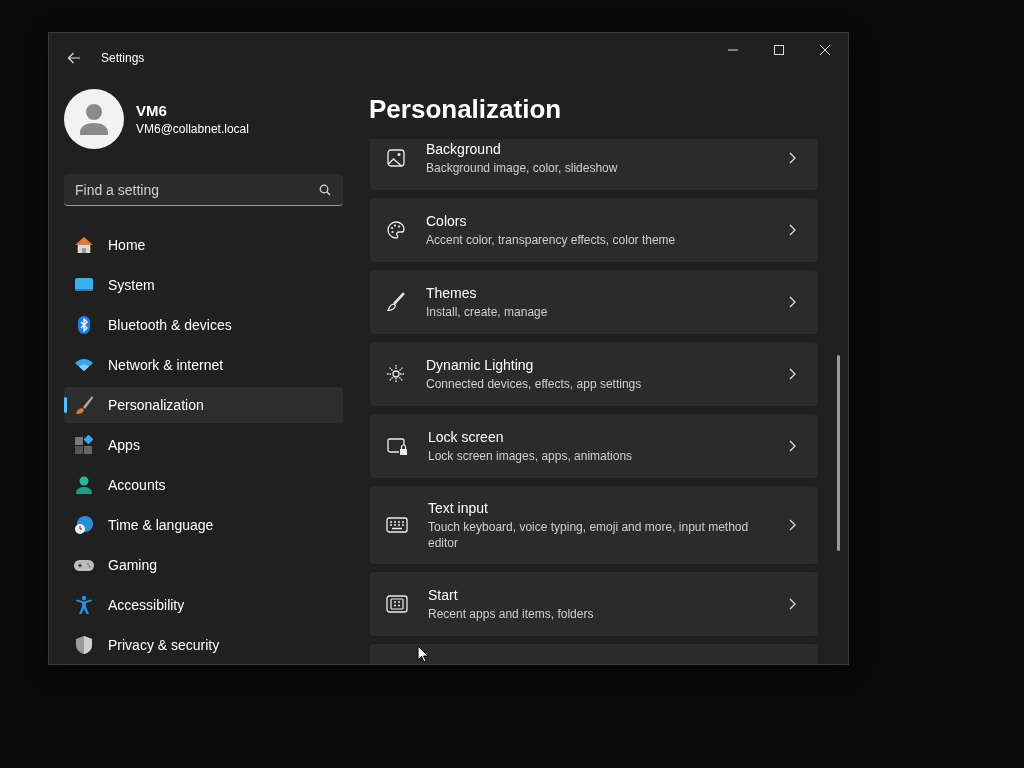  I want to click on card-description: Connected devices, effects, app settings, so click(534, 383).